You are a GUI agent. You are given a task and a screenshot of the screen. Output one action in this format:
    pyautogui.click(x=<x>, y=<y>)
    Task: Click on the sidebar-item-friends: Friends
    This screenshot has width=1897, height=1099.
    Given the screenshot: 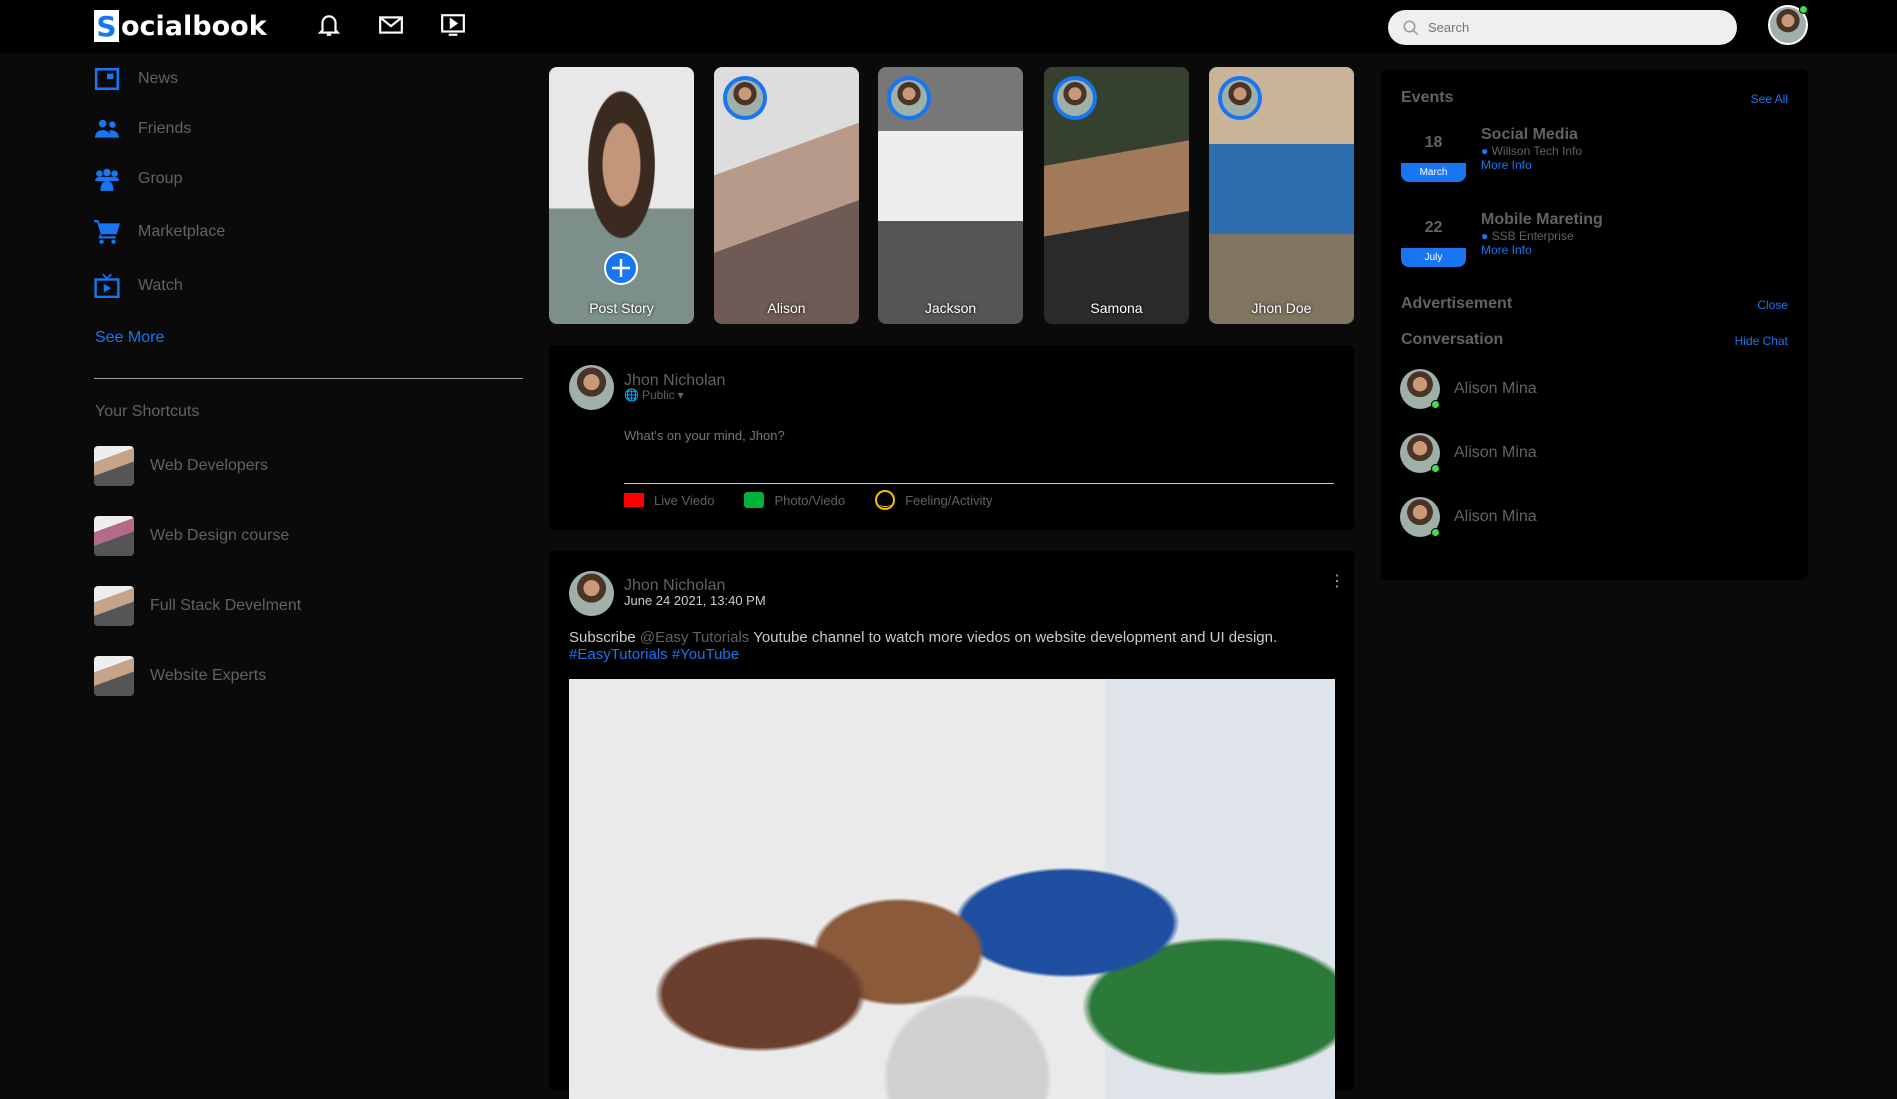 What is the action you would take?
    pyautogui.click(x=142, y=129)
    